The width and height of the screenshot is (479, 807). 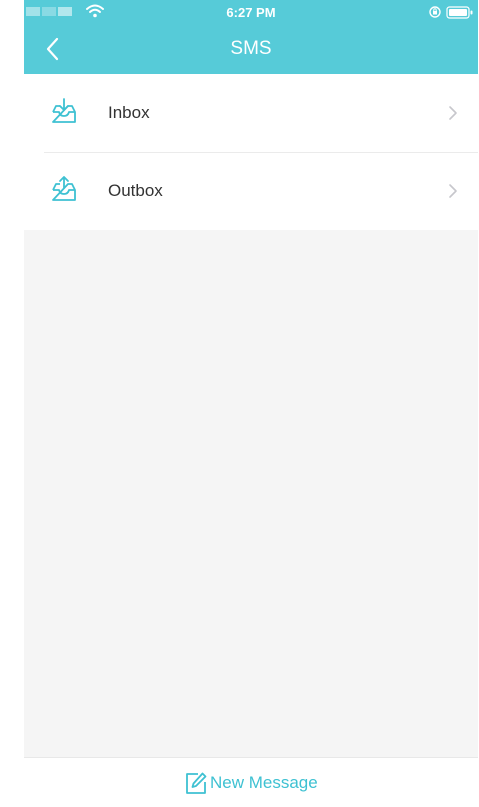 What do you see at coordinates (264, 782) in the screenshot?
I see `new-message-label: New Message` at bounding box center [264, 782].